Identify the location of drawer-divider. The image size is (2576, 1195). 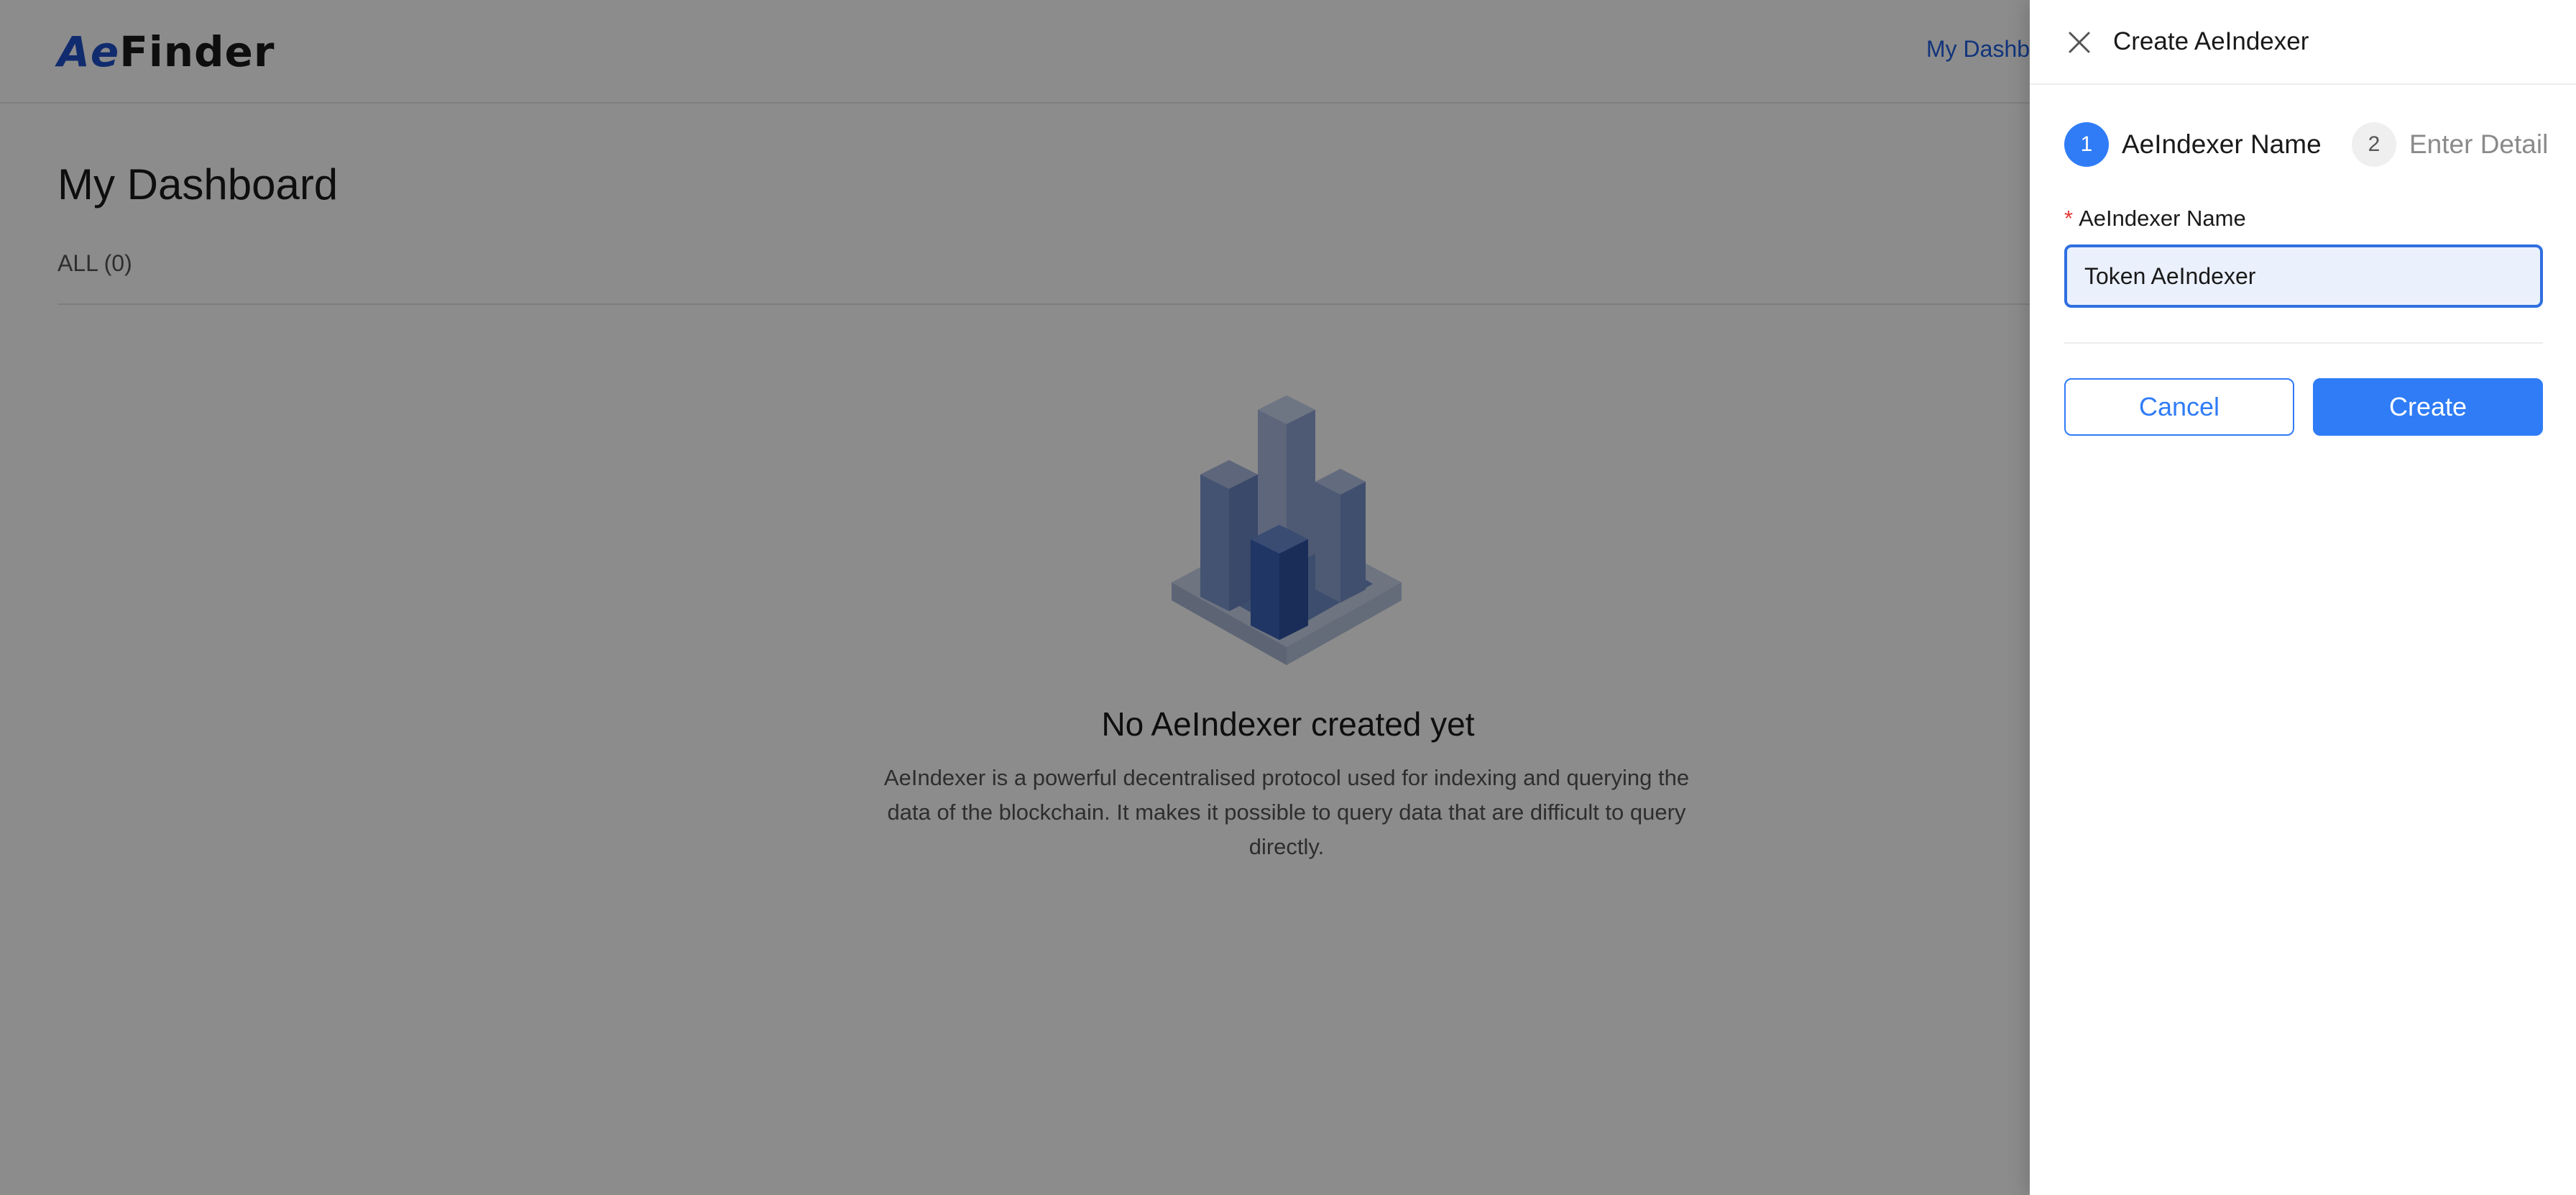
(2303, 343).